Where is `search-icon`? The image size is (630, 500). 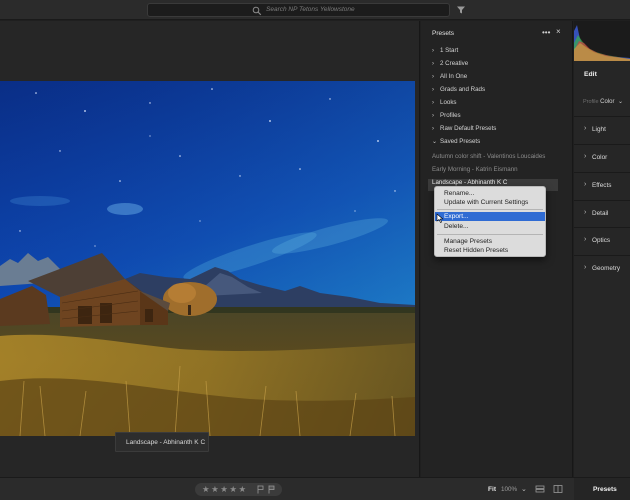 search-icon is located at coordinates (257, 11).